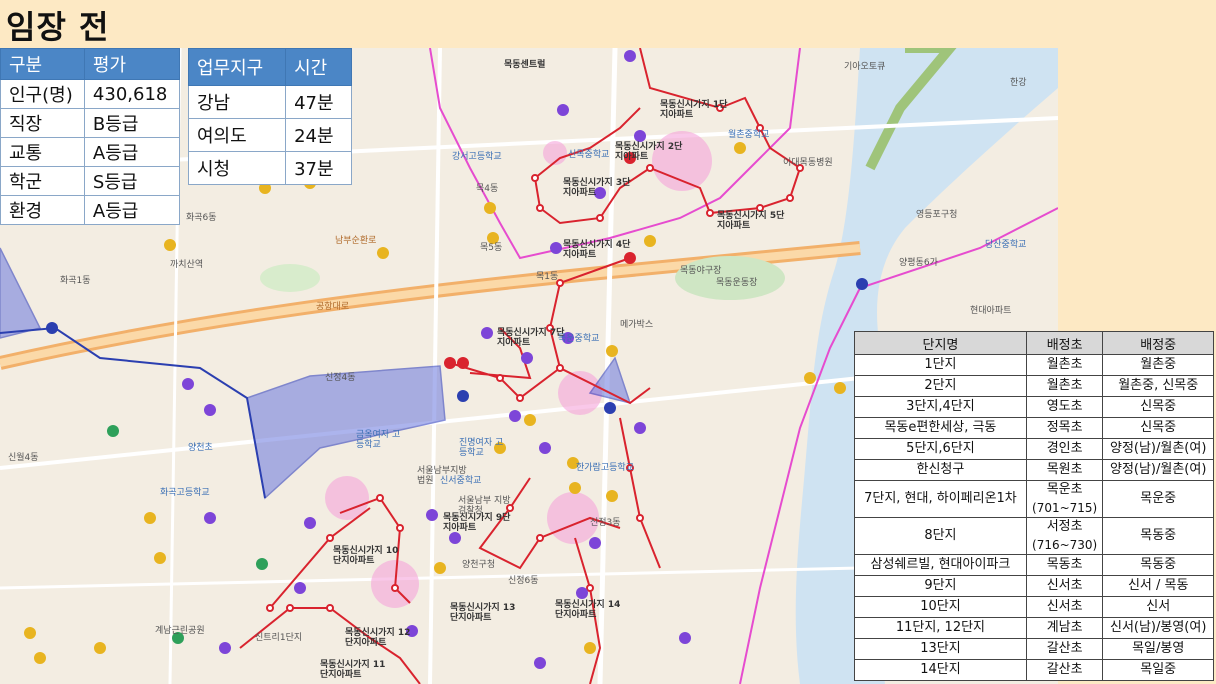 Image resolution: width=1216 pixels, height=684 pixels. What do you see at coordinates (701, 271) in the screenshot?
I see `map-label: 목동야구장` at bounding box center [701, 271].